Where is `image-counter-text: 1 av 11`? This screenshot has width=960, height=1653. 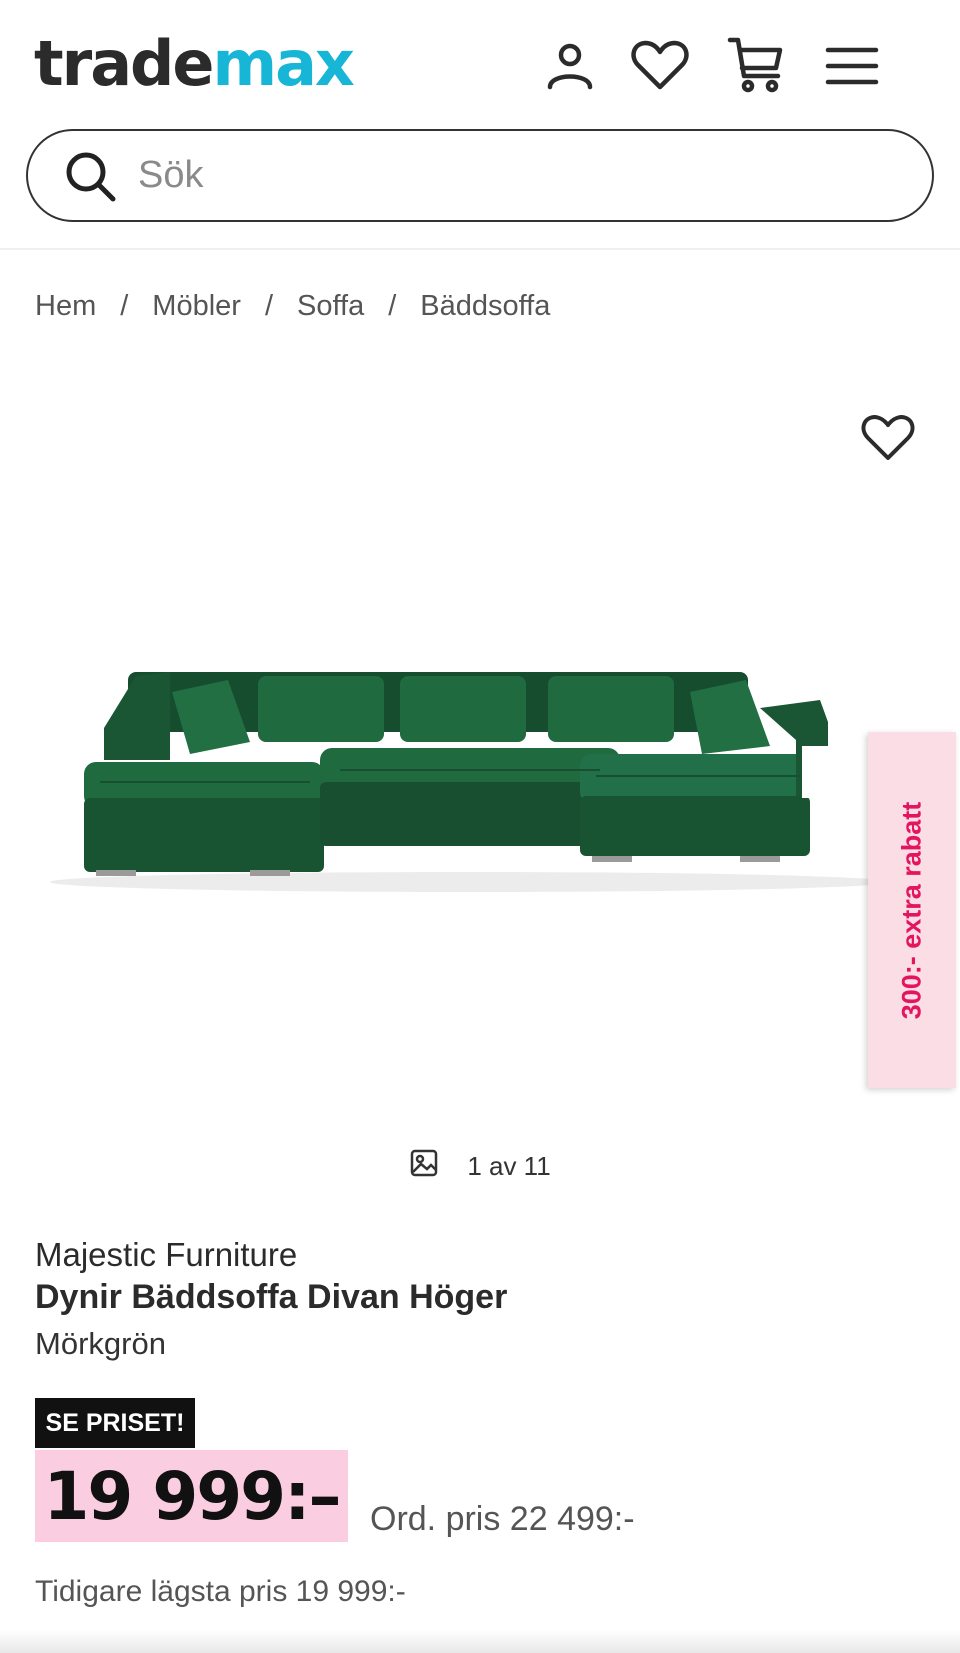 image-counter-text: 1 av 11 is located at coordinates (509, 1166).